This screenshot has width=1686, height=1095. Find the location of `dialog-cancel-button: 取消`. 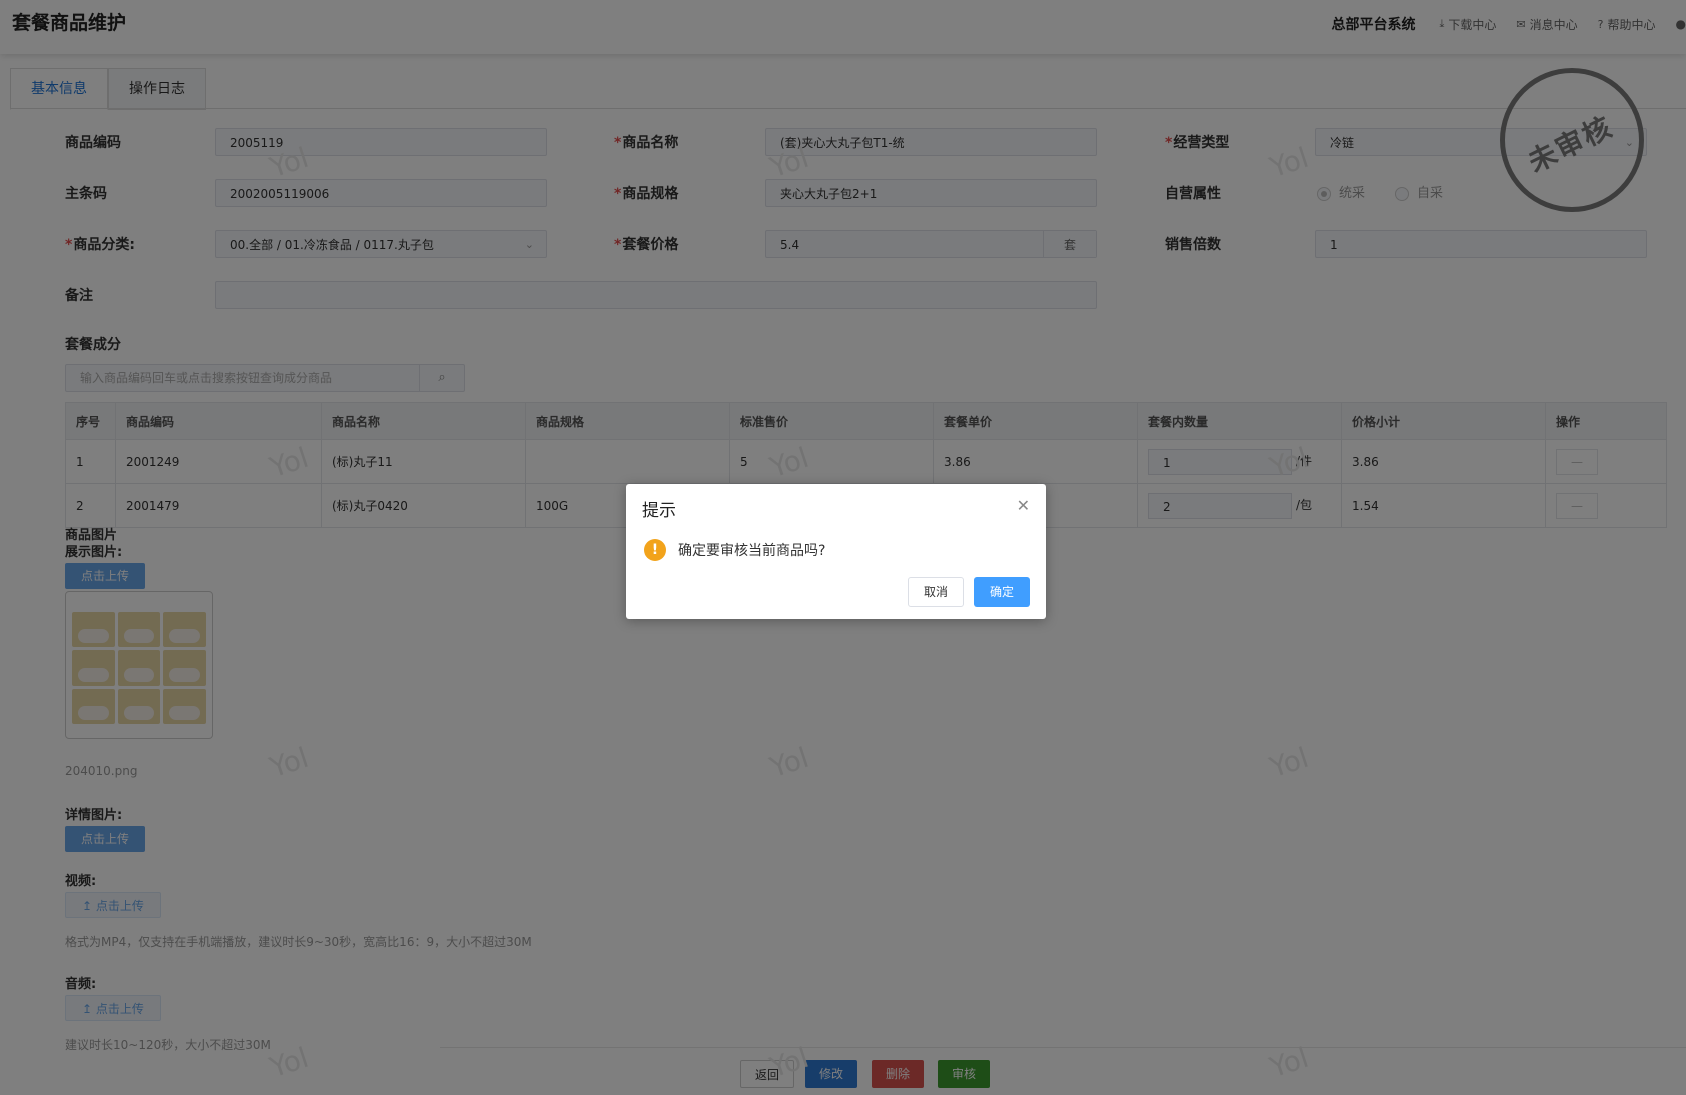

dialog-cancel-button: 取消 is located at coordinates (936, 592).